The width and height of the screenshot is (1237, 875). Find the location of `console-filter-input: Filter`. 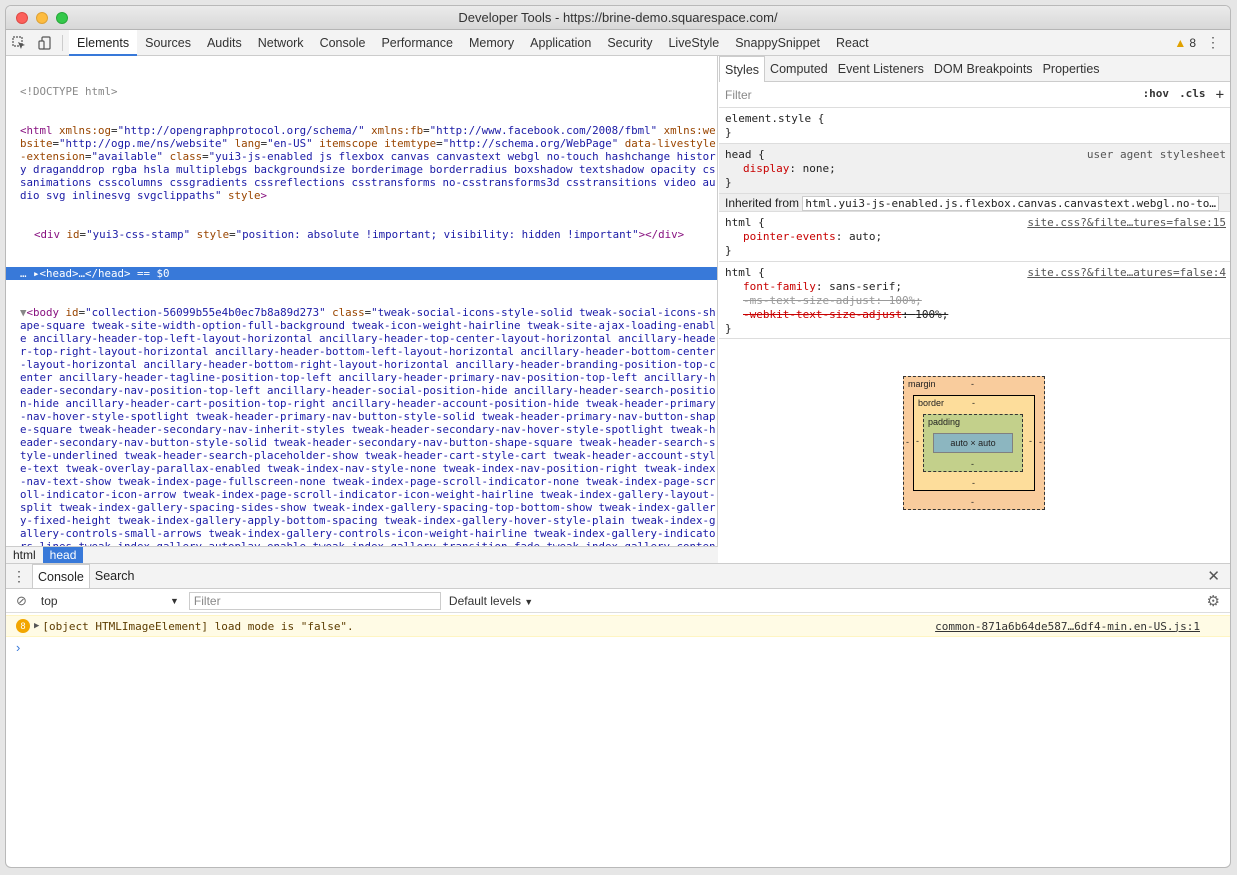

console-filter-input: Filter is located at coordinates (314, 600).